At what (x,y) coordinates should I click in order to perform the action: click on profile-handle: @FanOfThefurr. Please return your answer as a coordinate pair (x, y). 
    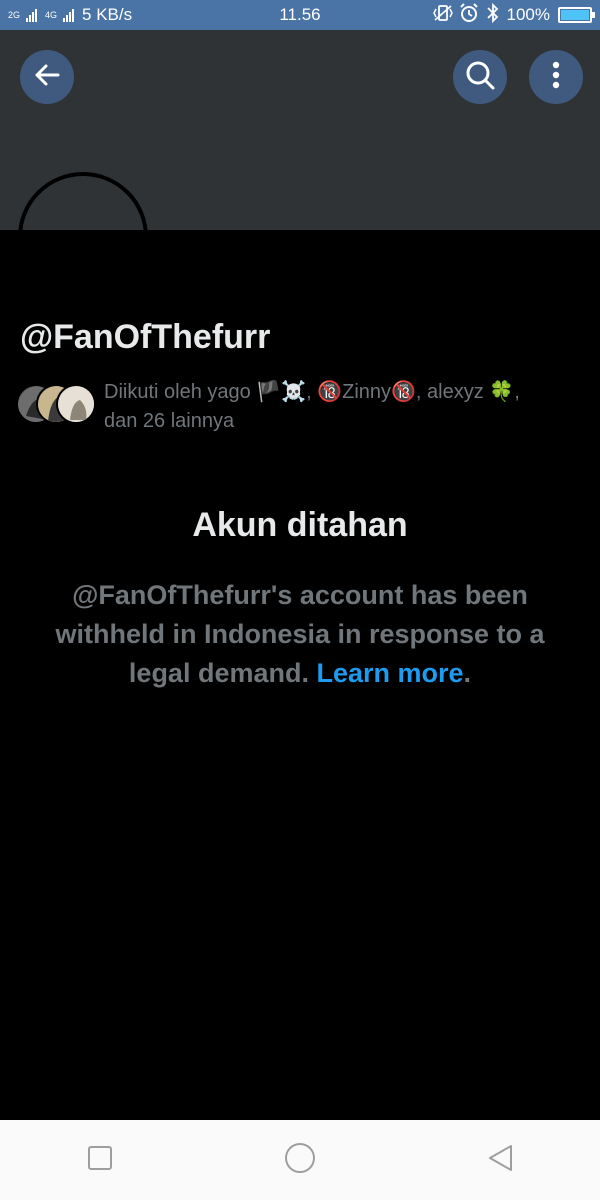
    Looking at the image, I should click on (145, 337).